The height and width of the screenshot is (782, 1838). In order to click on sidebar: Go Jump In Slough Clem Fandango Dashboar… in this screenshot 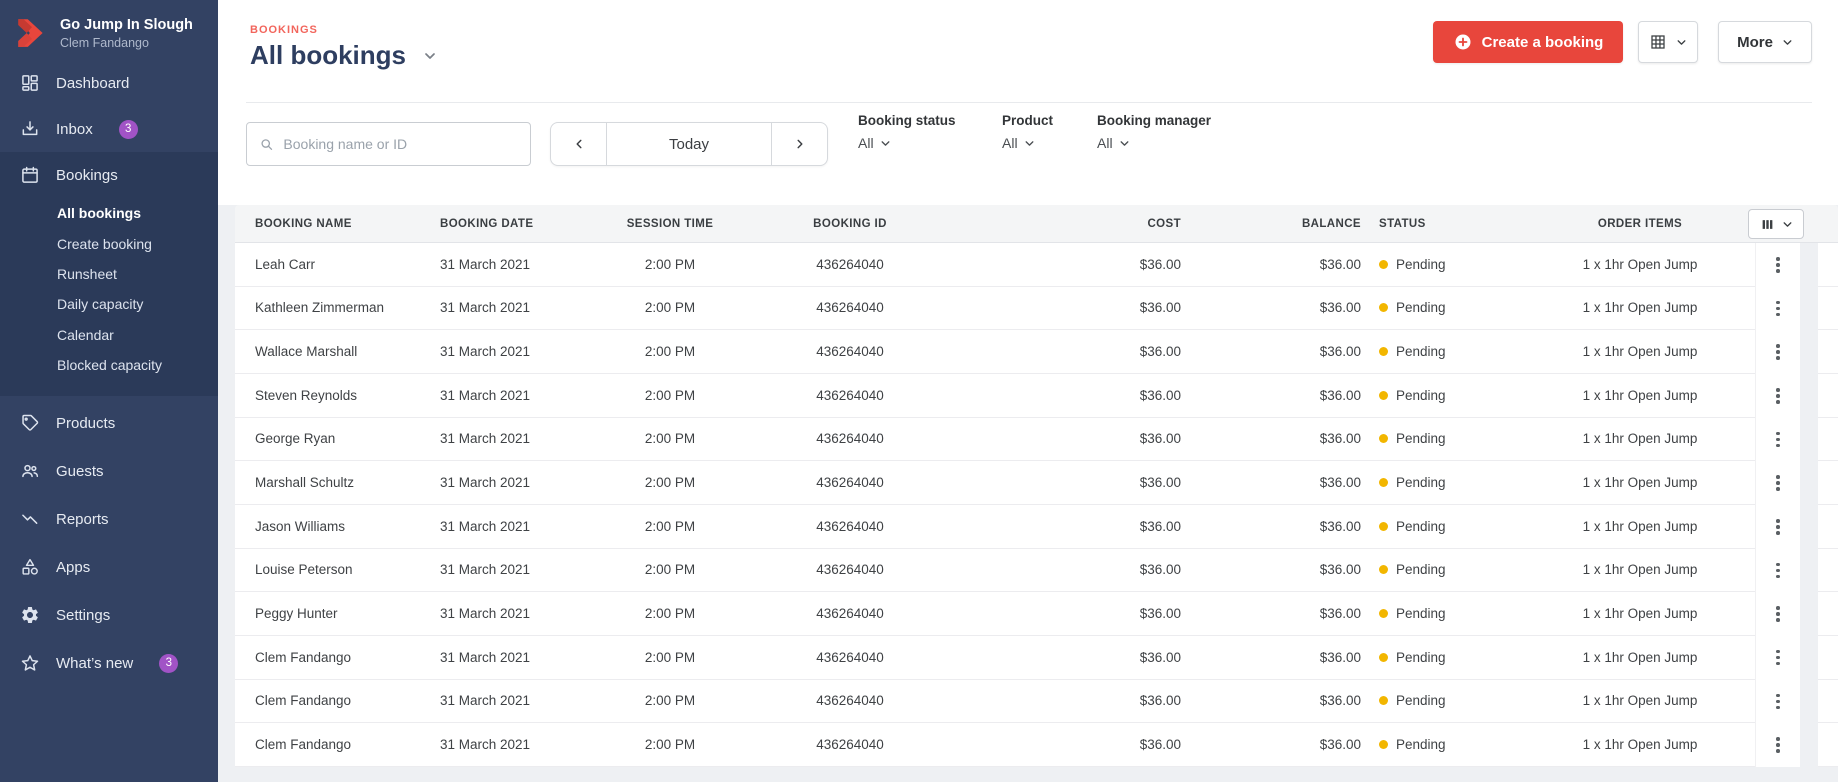, I will do `click(109, 391)`.